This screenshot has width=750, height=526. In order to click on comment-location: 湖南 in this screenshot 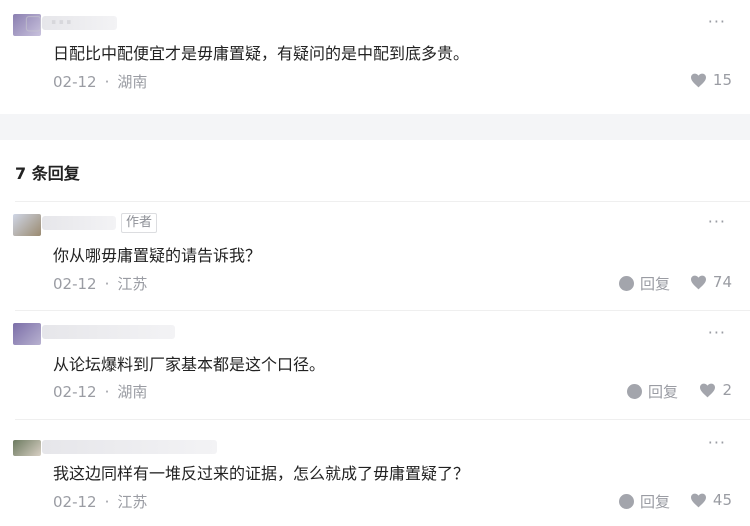, I will do `click(132, 82)`.